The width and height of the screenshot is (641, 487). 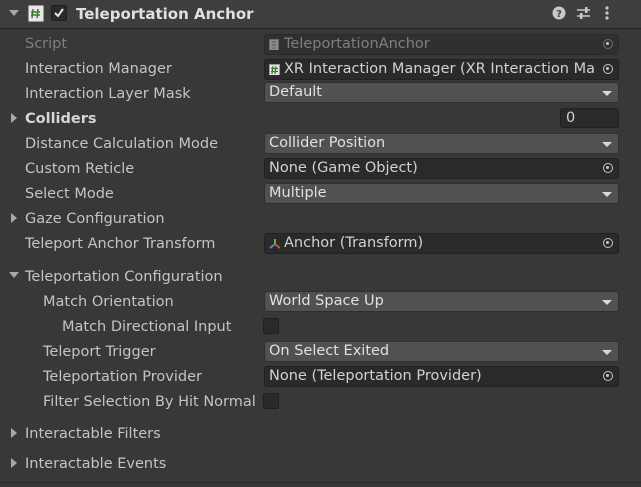 What do you see at coordinates (441, 243) in the screenshot?
I see `teleport-anchor-transform-field: Anchor (Transform)` at bounding box center [441, 243].